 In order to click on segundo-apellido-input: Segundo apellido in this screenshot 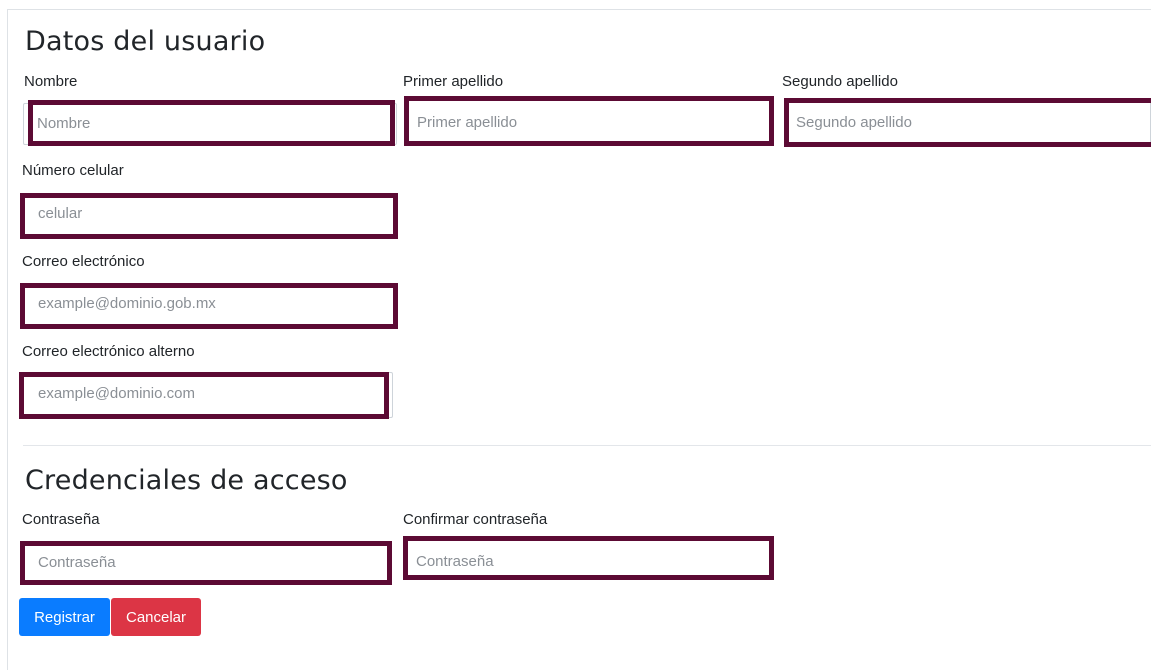, I will do `click(967, 123)`.